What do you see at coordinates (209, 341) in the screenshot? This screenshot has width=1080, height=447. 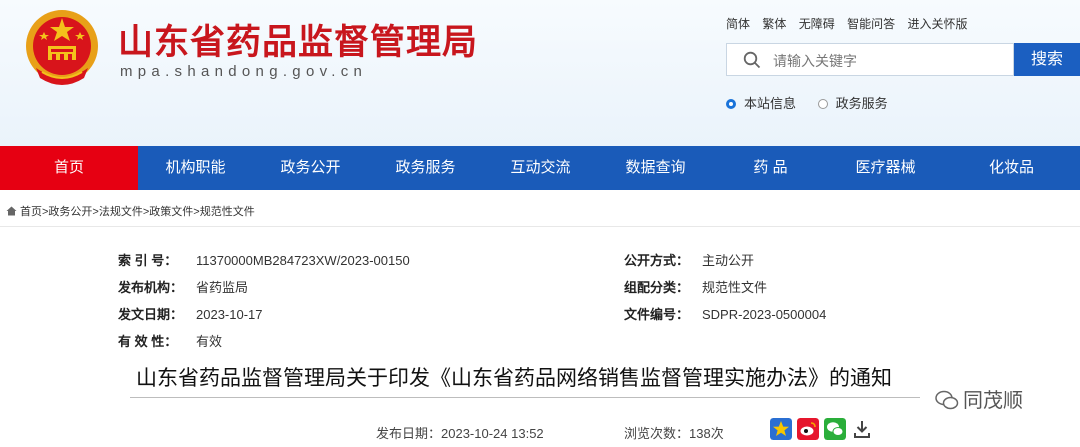 I see `meta-value: 有效` at bounding box center [209, 341].